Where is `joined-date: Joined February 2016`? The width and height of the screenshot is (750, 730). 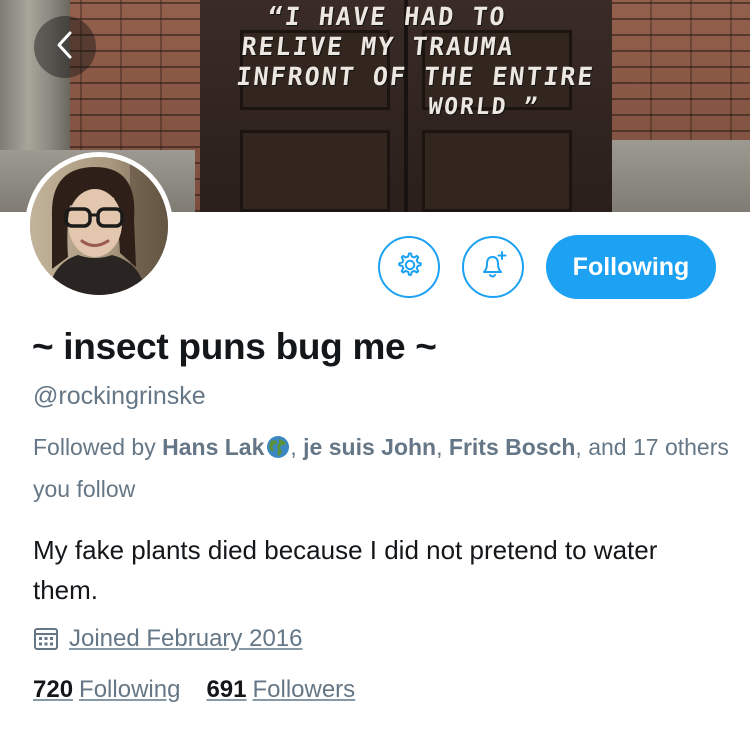
joined-date: Joined February 2016 is located at coordinates (167, 639).